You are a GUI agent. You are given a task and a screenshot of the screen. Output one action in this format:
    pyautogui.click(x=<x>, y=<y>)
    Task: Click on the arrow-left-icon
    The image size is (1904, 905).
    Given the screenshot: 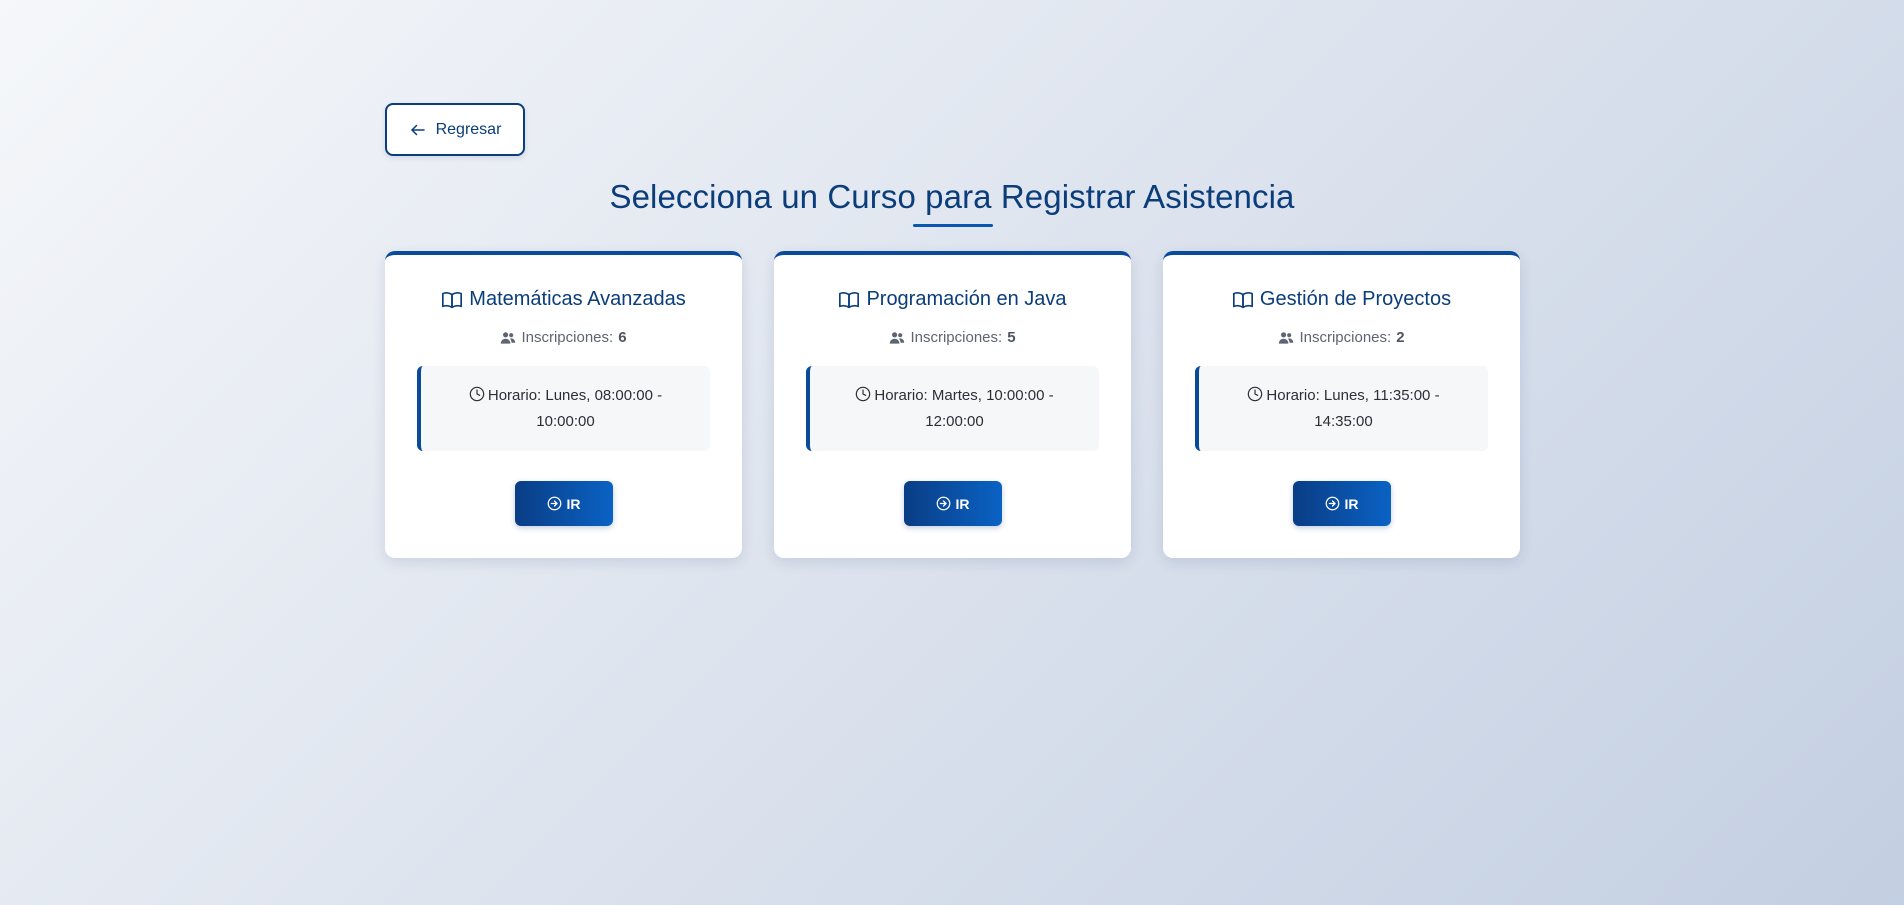 What is the action you would take?
    pyautogui.click(x=417, y=129)
    